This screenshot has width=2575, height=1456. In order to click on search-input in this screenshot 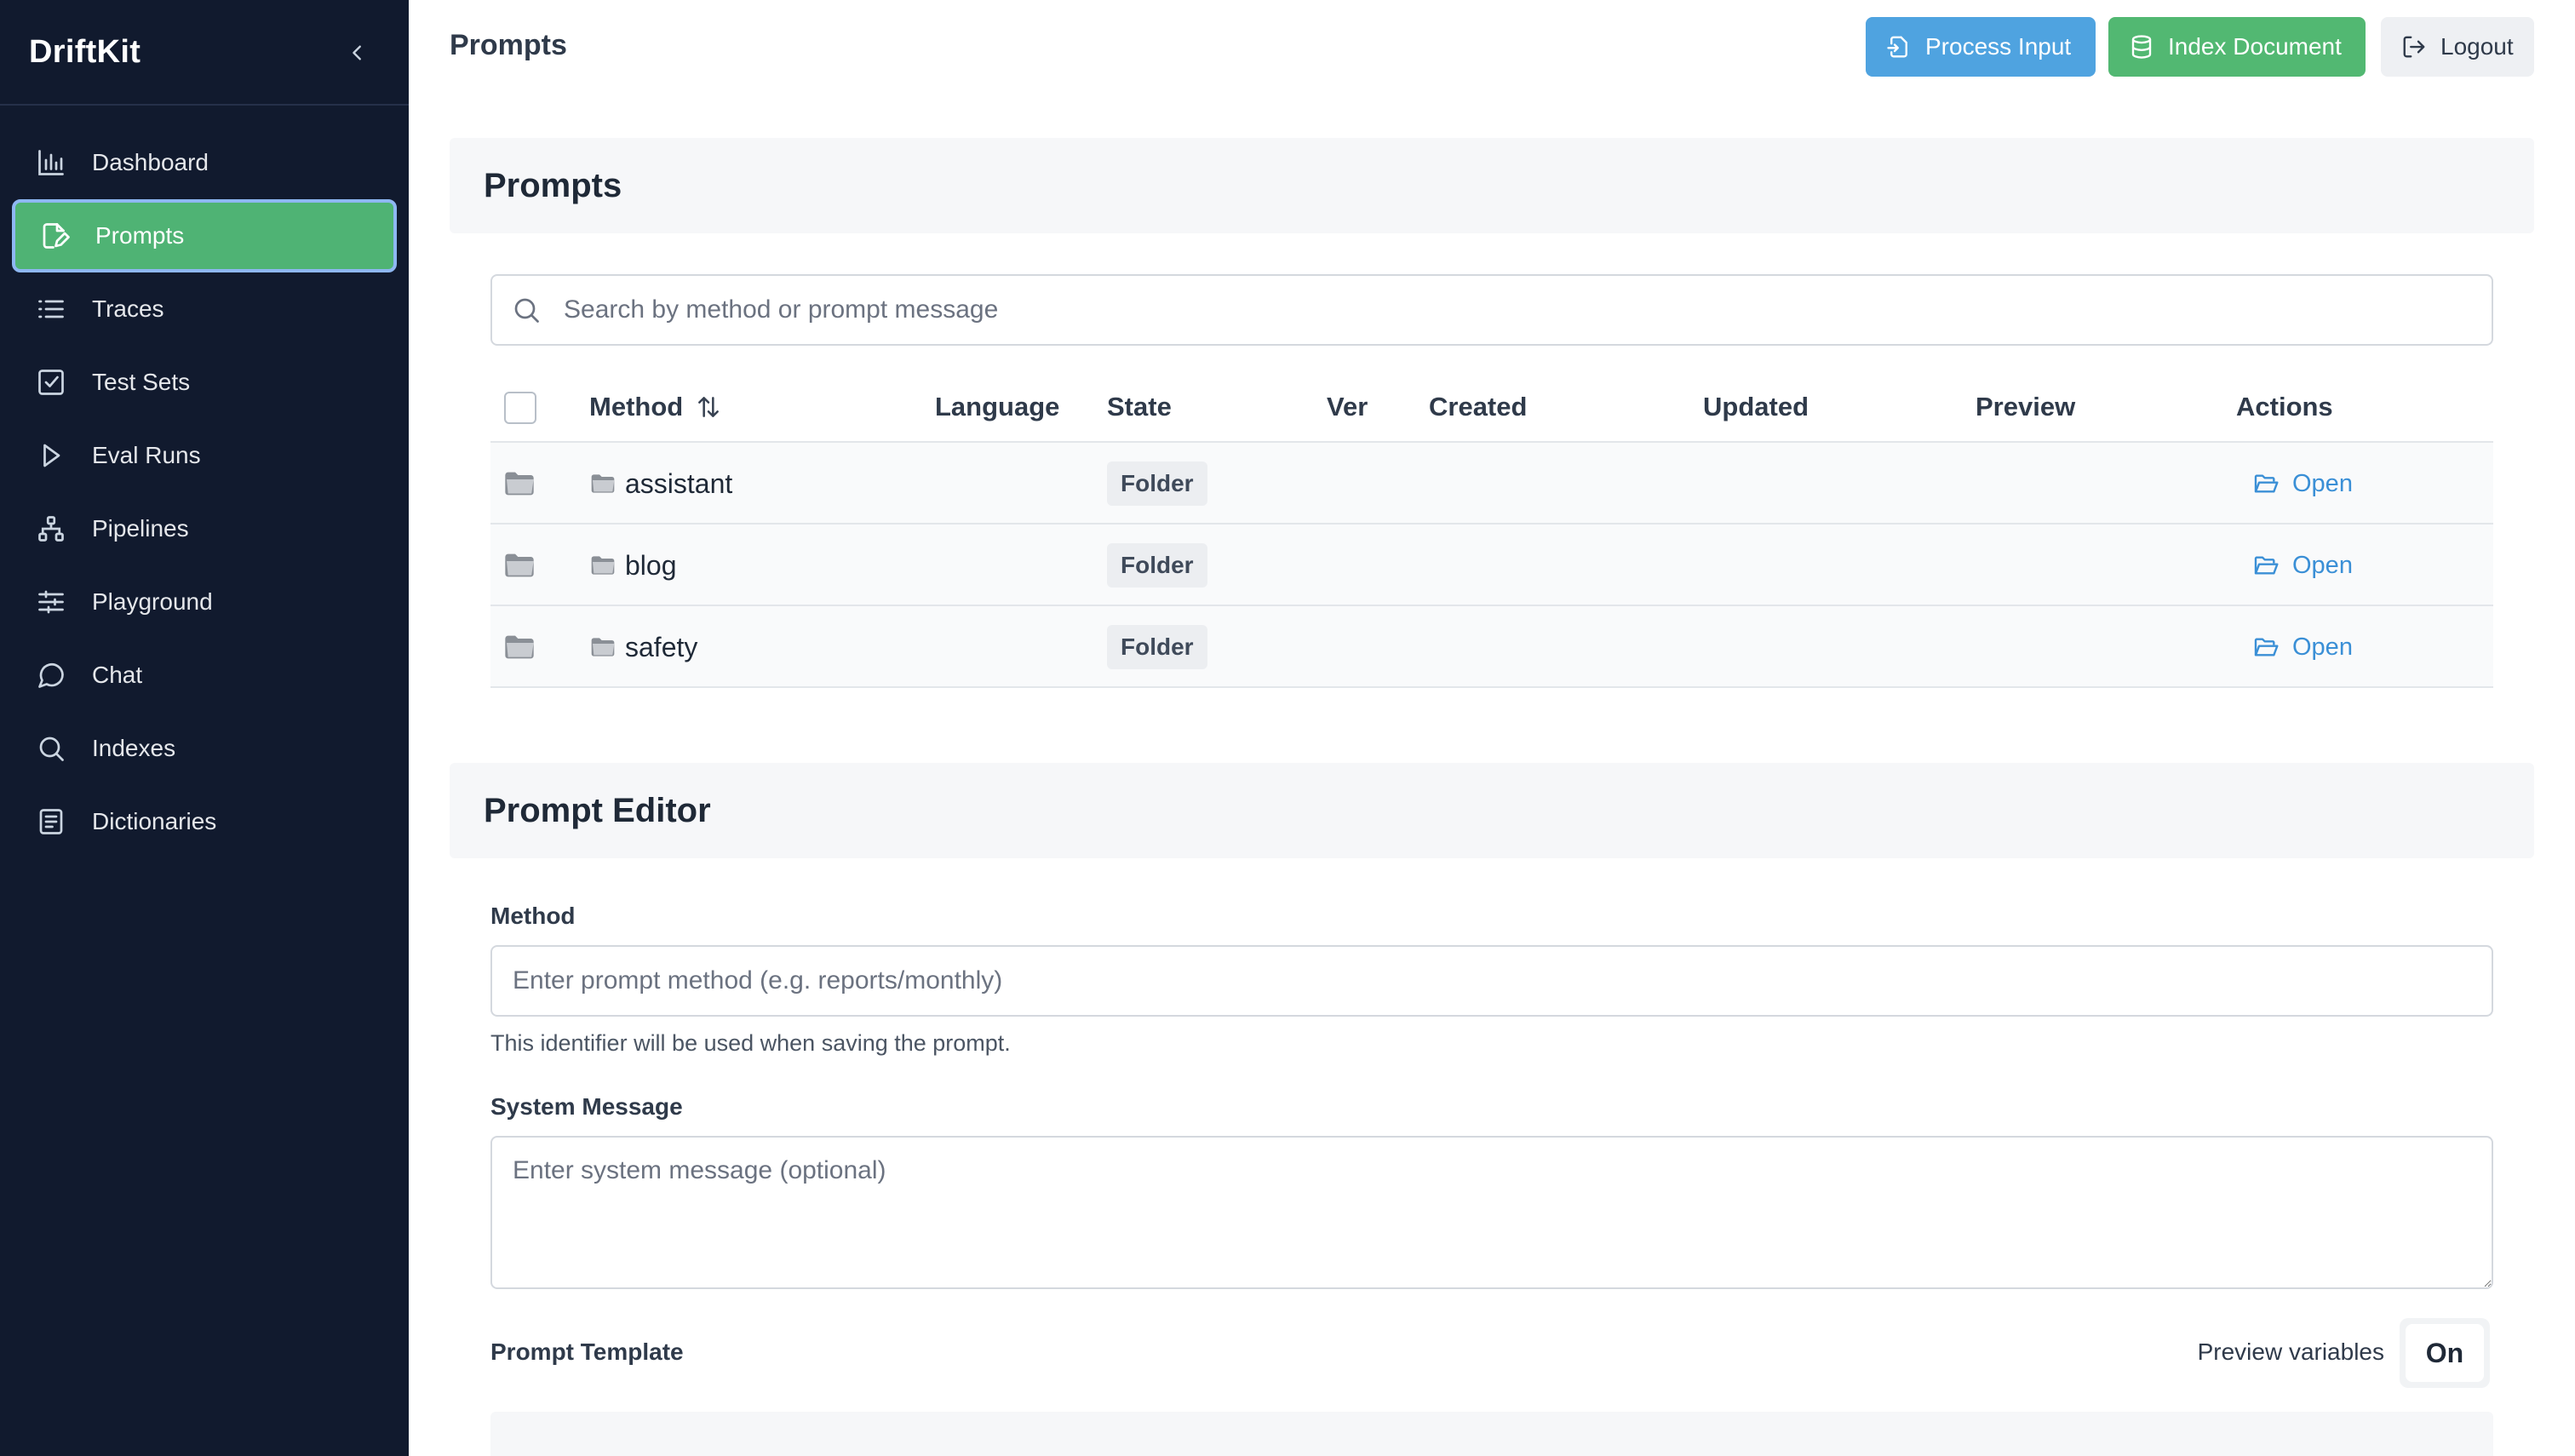, I will do `click(1500, 309)`.